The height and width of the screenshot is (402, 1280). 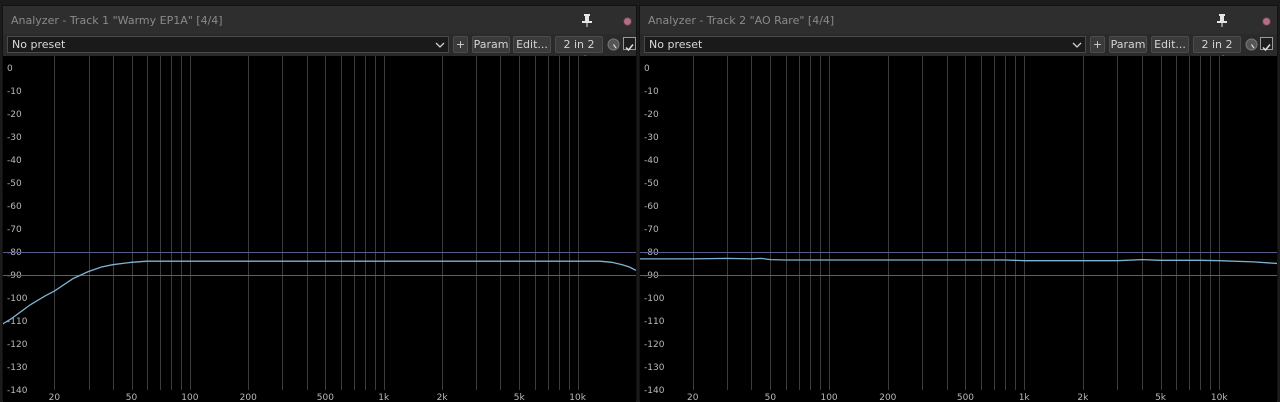 I want to click on title-bar: Analyzer - Track 2 "AO Rare" [4/4], so click(x=958, y=20).